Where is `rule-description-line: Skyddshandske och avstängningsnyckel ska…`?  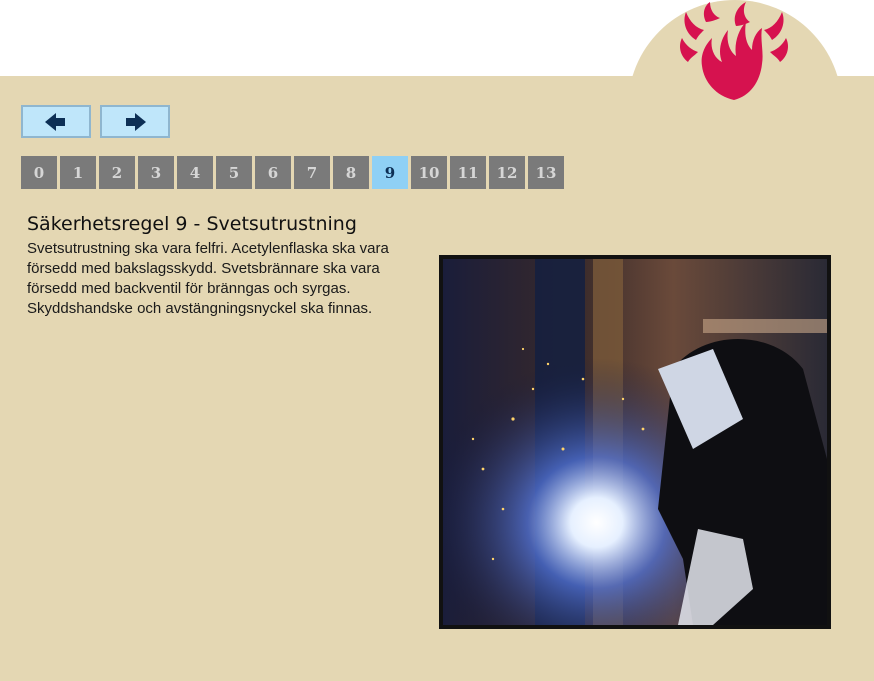 rule-description-line: Skyddshandske och avstängningsnyckel ska… is located at coordinates (200, 308).